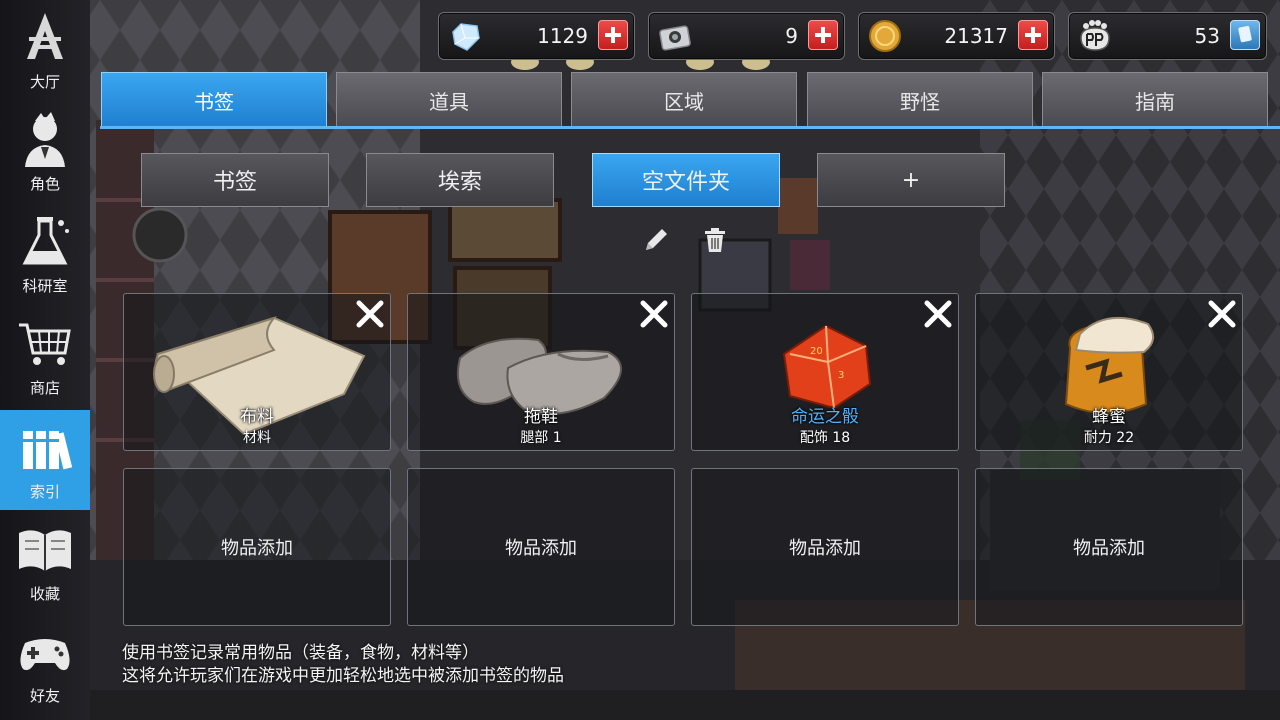  I want to click on nav-label: 商店, so click(44, 388).